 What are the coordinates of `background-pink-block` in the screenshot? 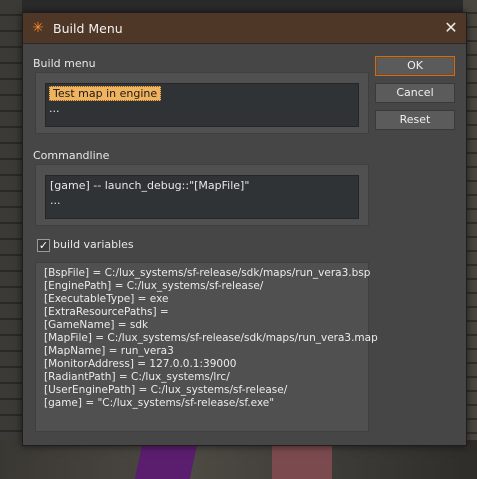 It's located at (302, 462).